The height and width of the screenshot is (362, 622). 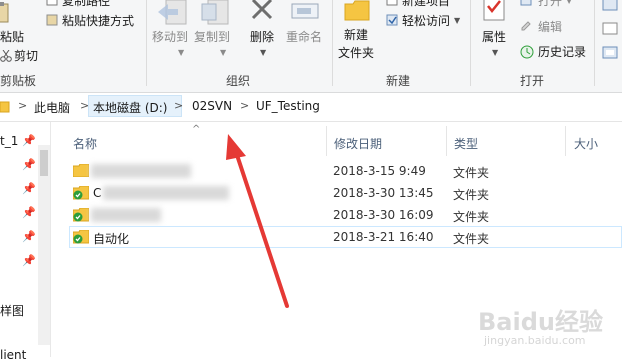 I want to click on watermark-brand: Baidu经验, so click(x=540, y=322).